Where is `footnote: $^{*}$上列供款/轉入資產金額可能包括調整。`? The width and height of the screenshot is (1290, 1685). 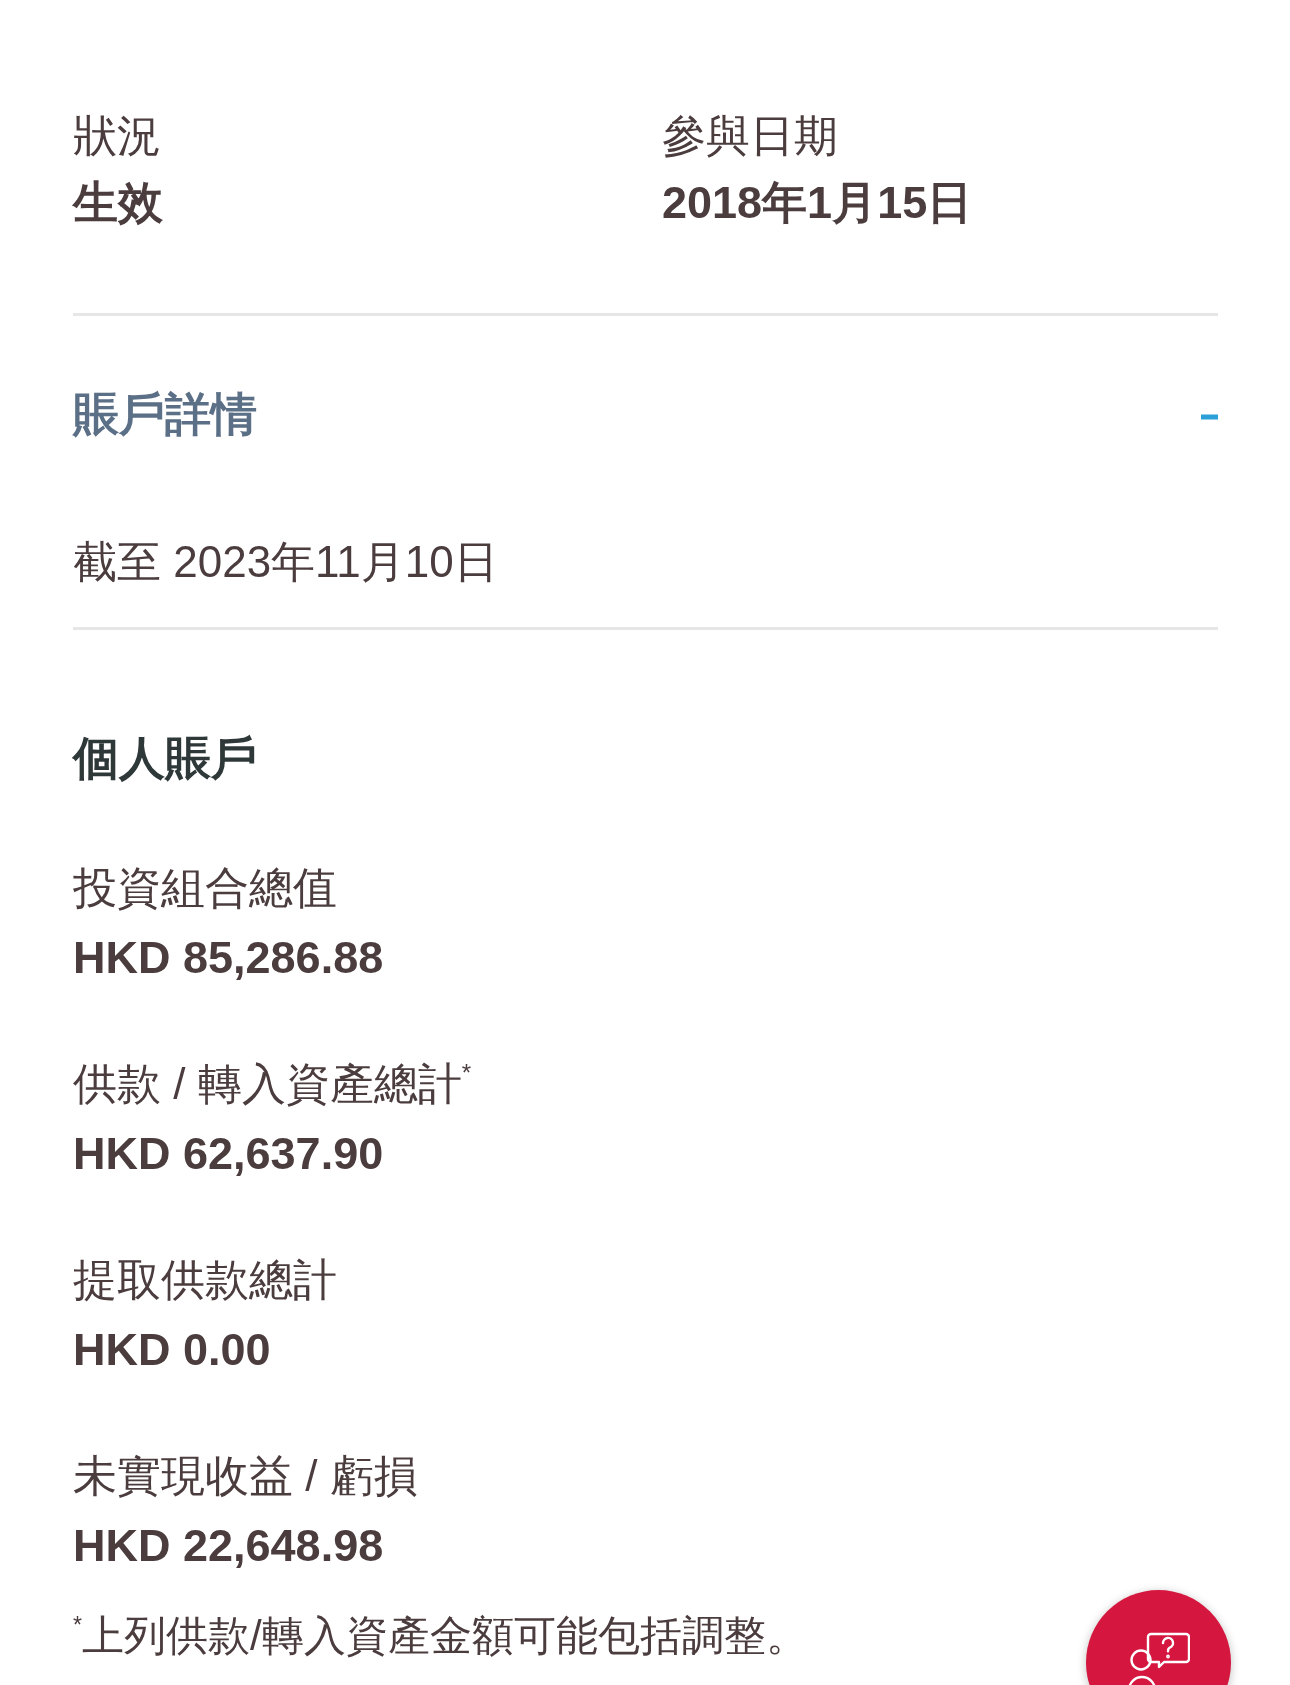
footnote: $^{*}$上列供款/轉入資產金額可能包括調整。 is located at coordinates (440, 1635).